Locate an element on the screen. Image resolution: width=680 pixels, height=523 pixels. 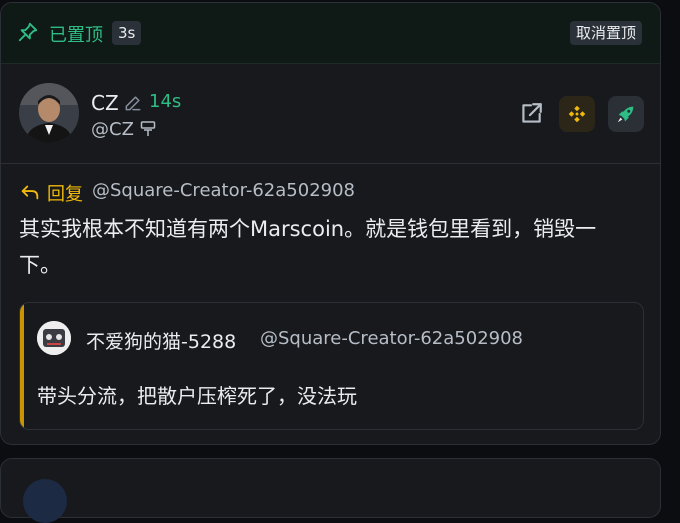
unpin-button: 取消置顶 is located at coordinates (605, 33).